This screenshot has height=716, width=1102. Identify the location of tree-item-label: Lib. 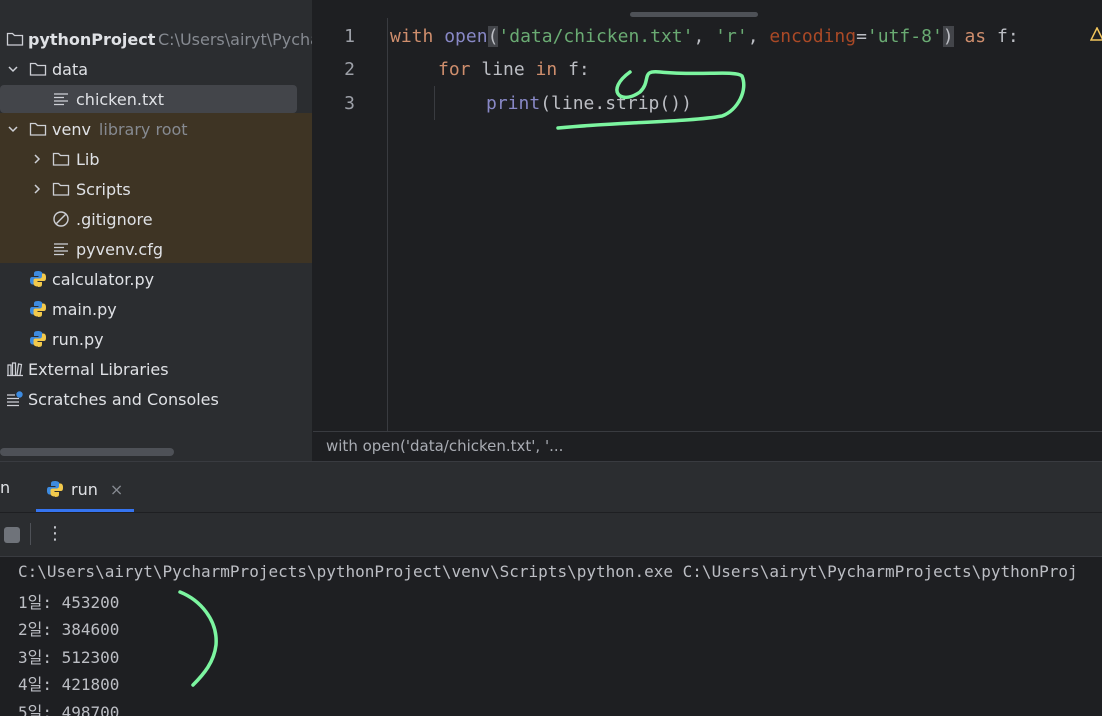
(88, 159).